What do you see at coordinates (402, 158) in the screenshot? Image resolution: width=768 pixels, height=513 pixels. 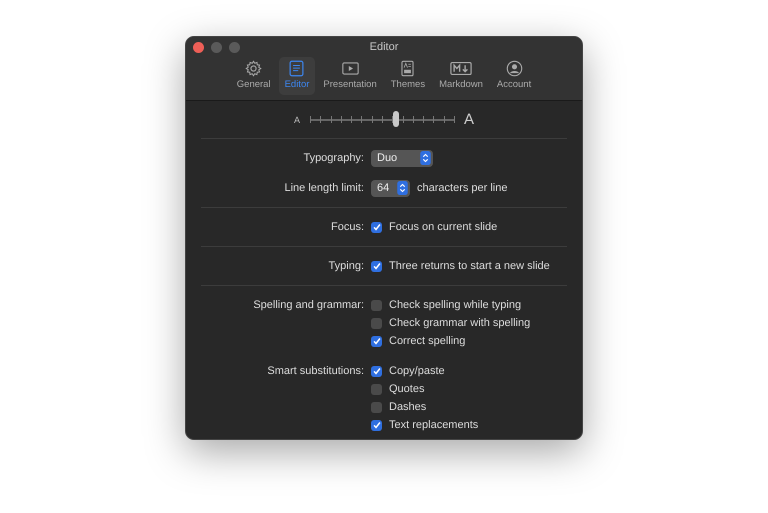 I see `typography-dropdown: Duo` at bounding box center [402, 158].